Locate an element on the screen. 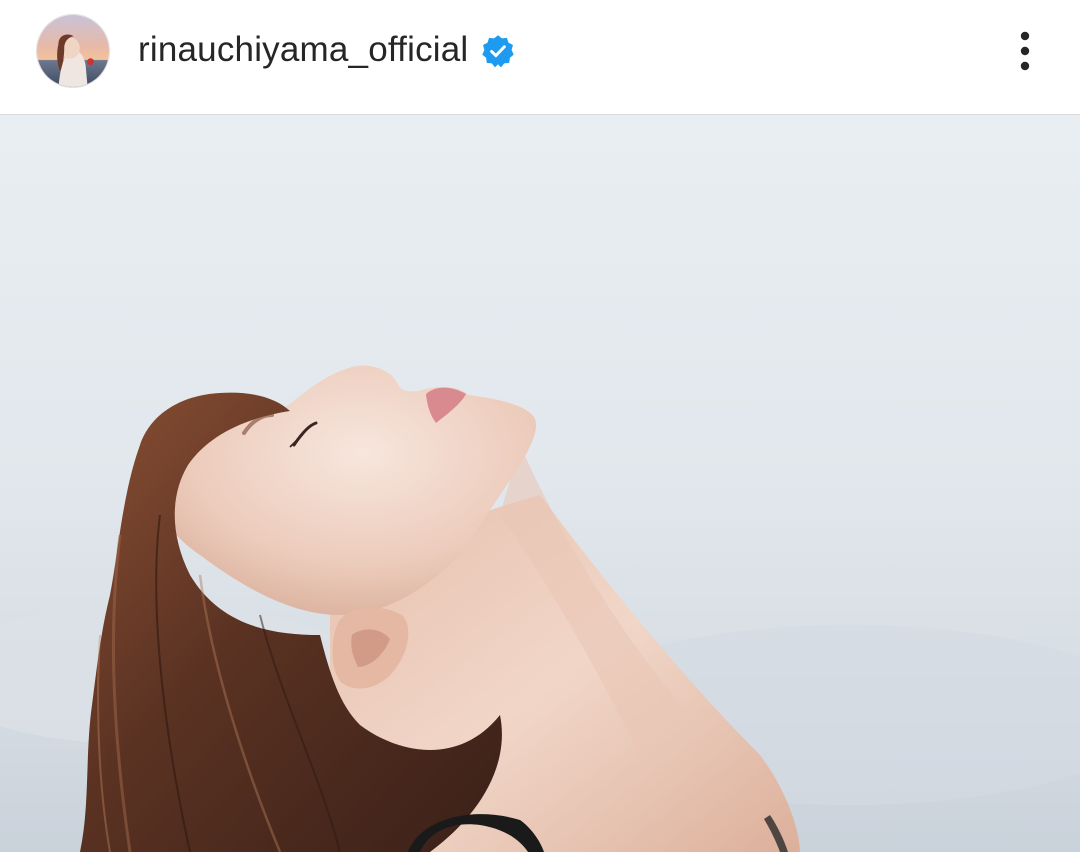  profile-avatar is located at coordinates (73, 51).